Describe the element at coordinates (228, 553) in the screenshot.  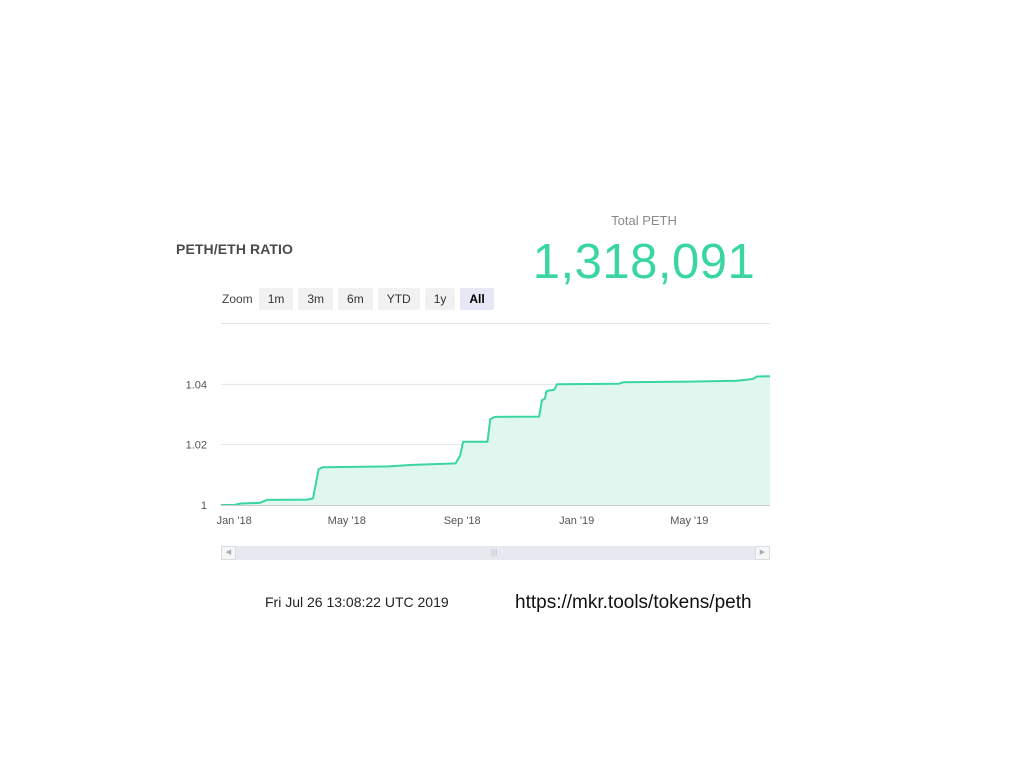
I see `chevron-left-icon: ◀` at that location.